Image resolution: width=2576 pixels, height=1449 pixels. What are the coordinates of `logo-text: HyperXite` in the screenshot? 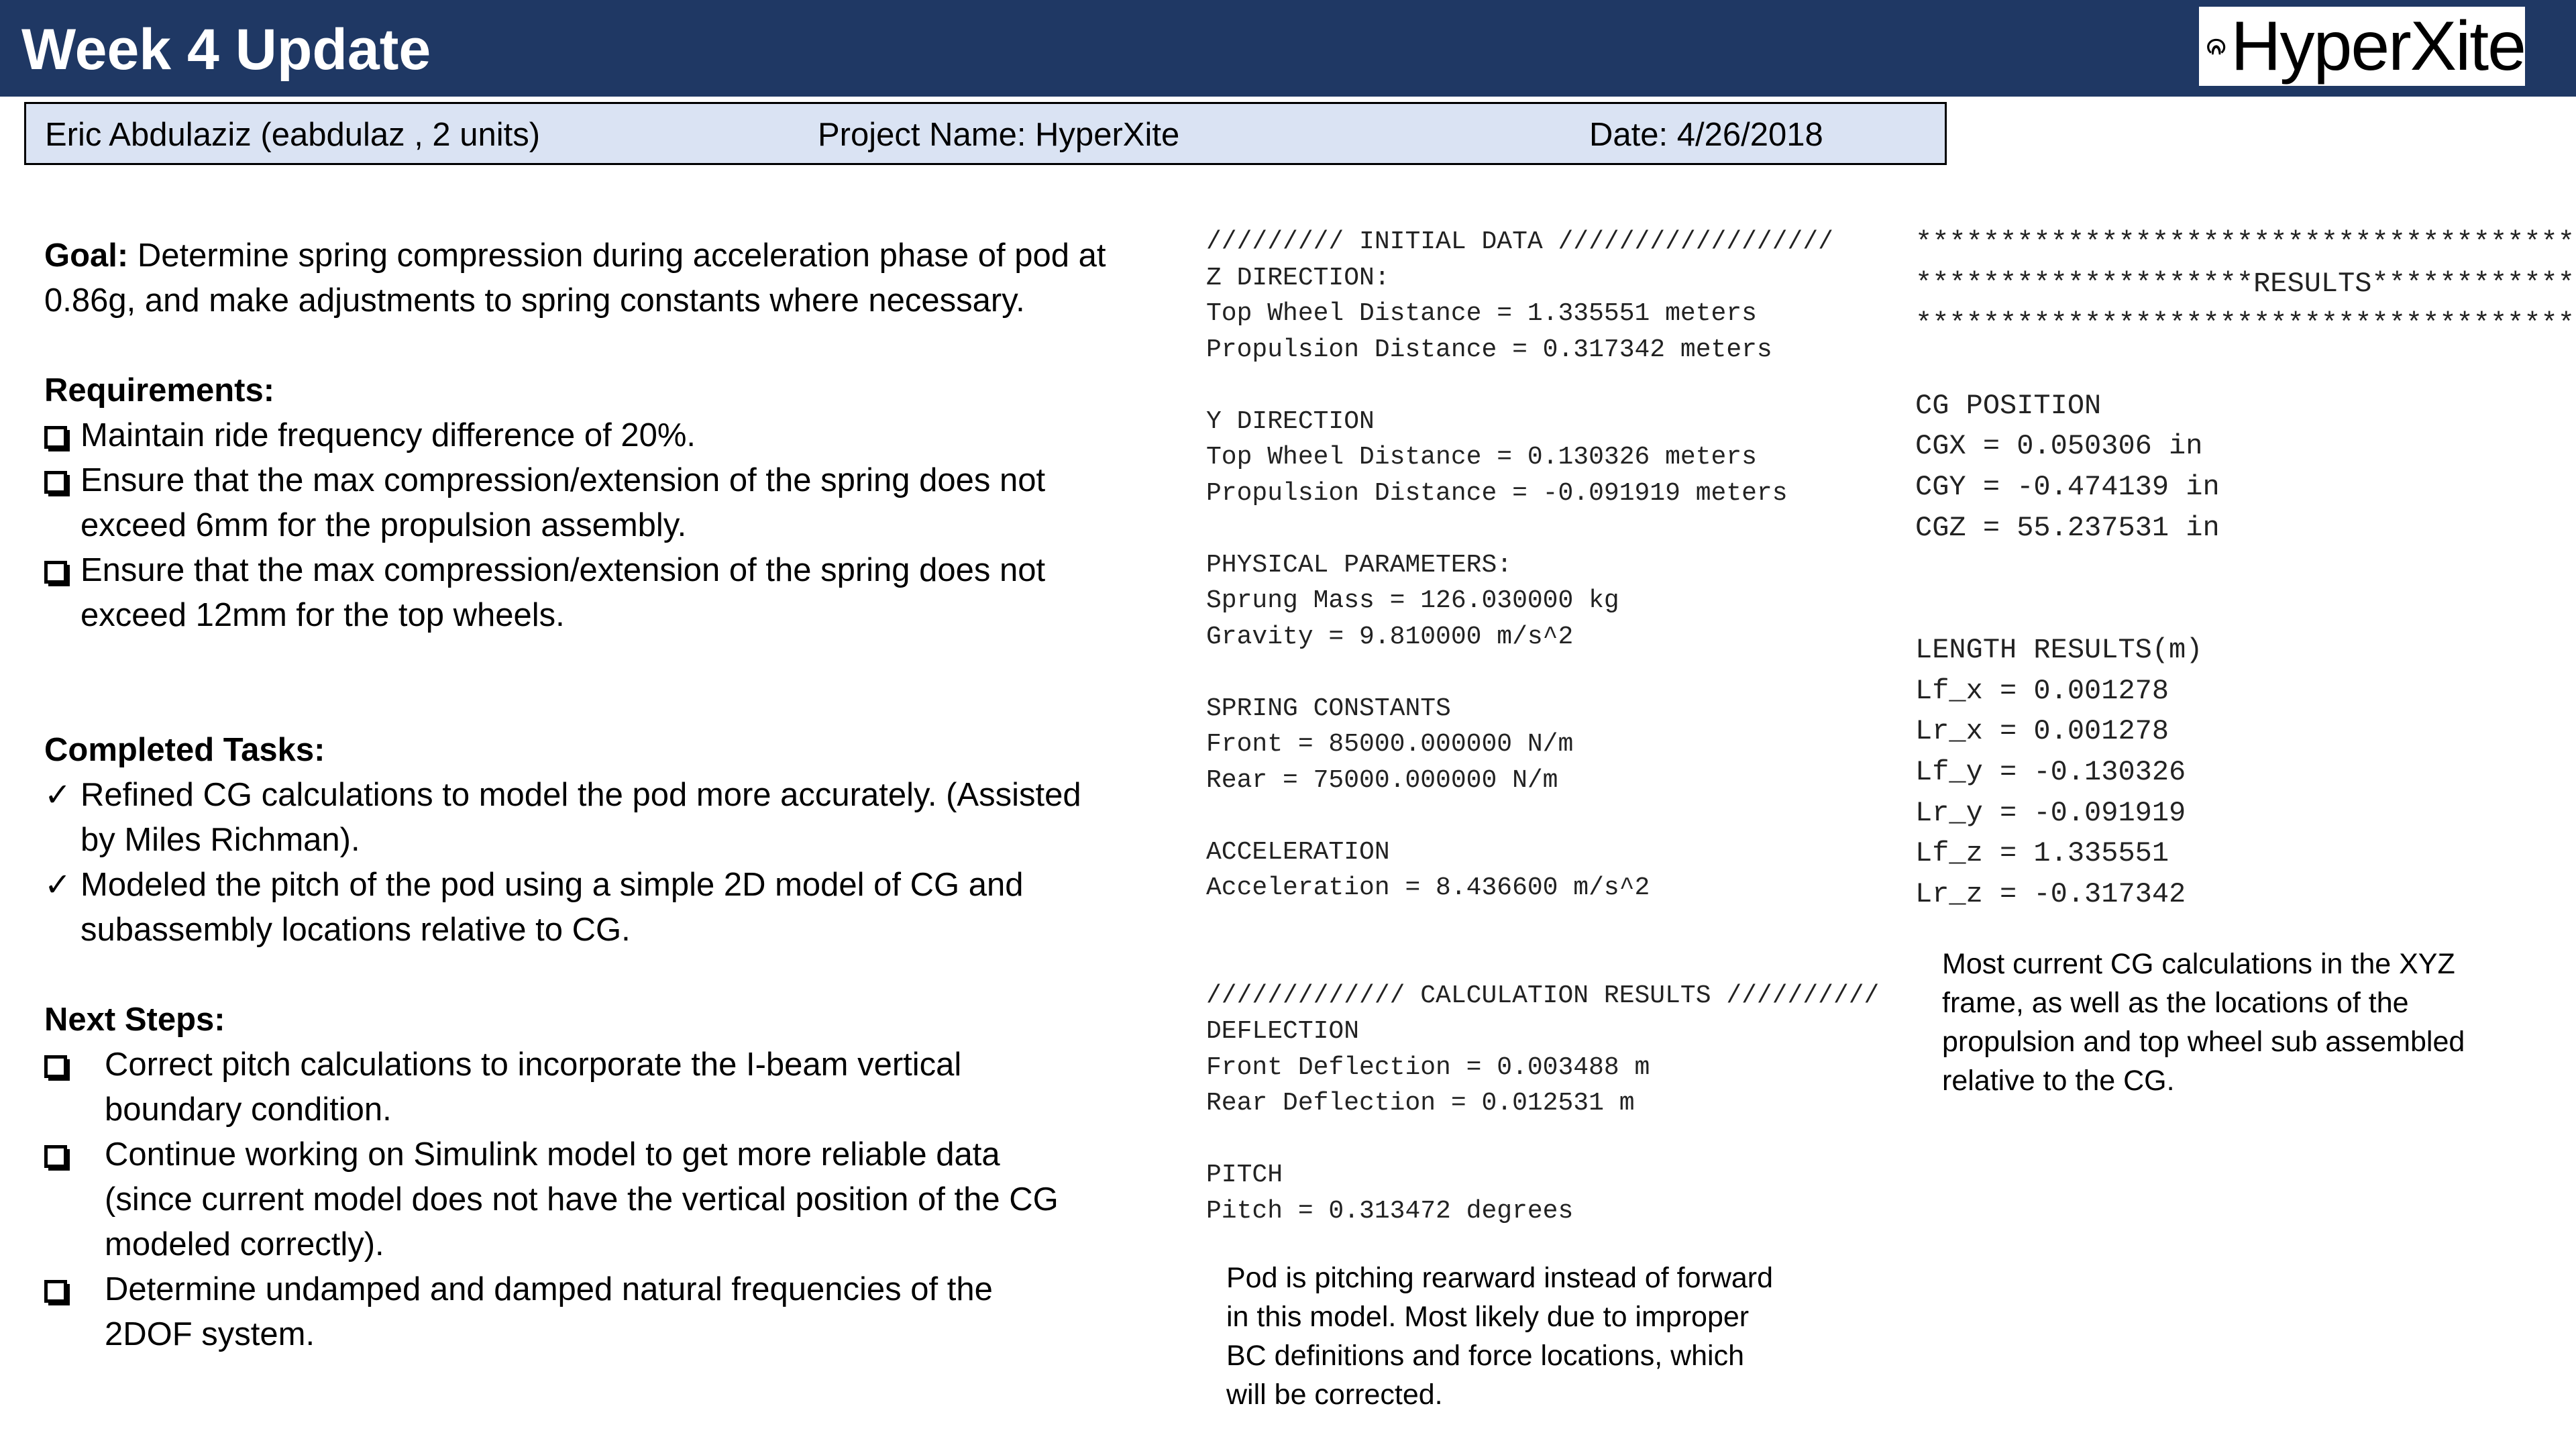 It's located at (2378, 46).